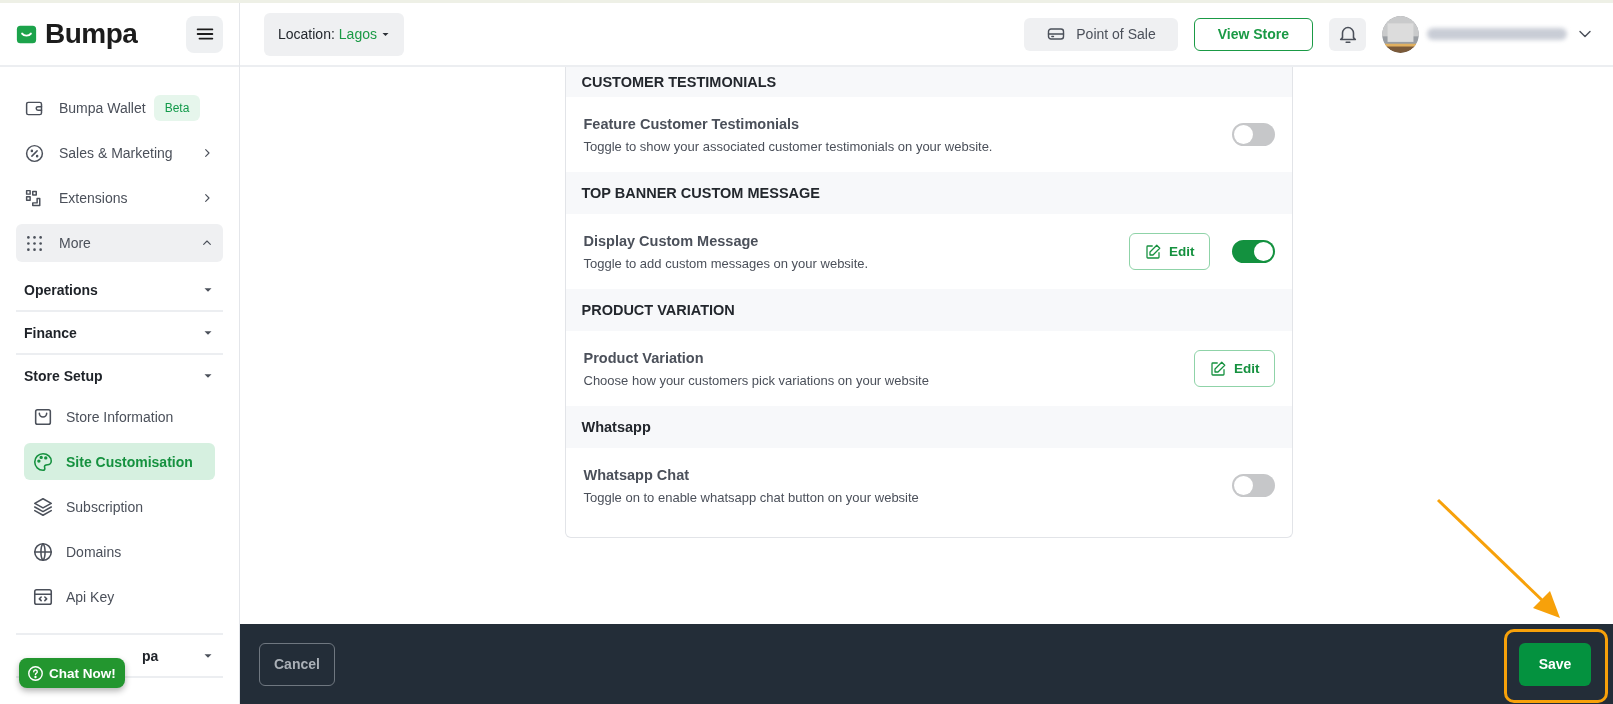 Image resolution: width=1613 pixels, height=704 pixels. Describe the element at coordinates (700, 193) in the screenshot. I see `section-heading: TOP BANNER CUSTOM MESSAGE` at that location.